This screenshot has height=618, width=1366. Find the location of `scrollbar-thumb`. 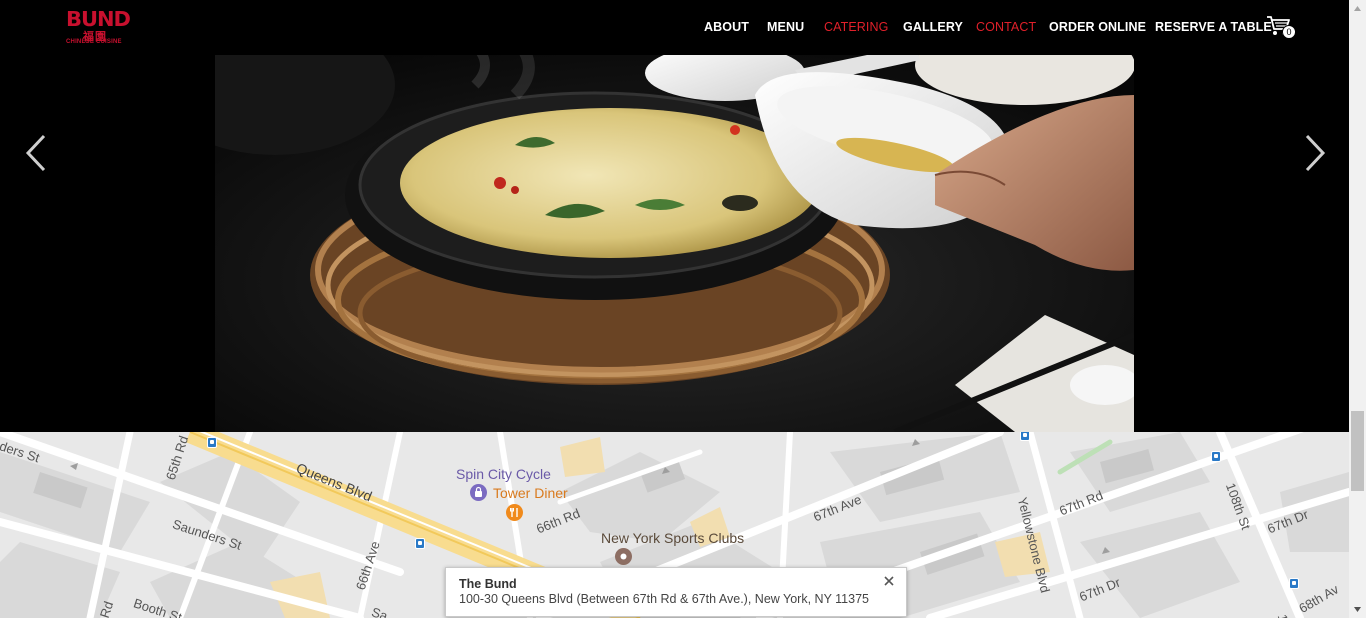

scrollbar-thumb is located at coordinates (1357, 451).